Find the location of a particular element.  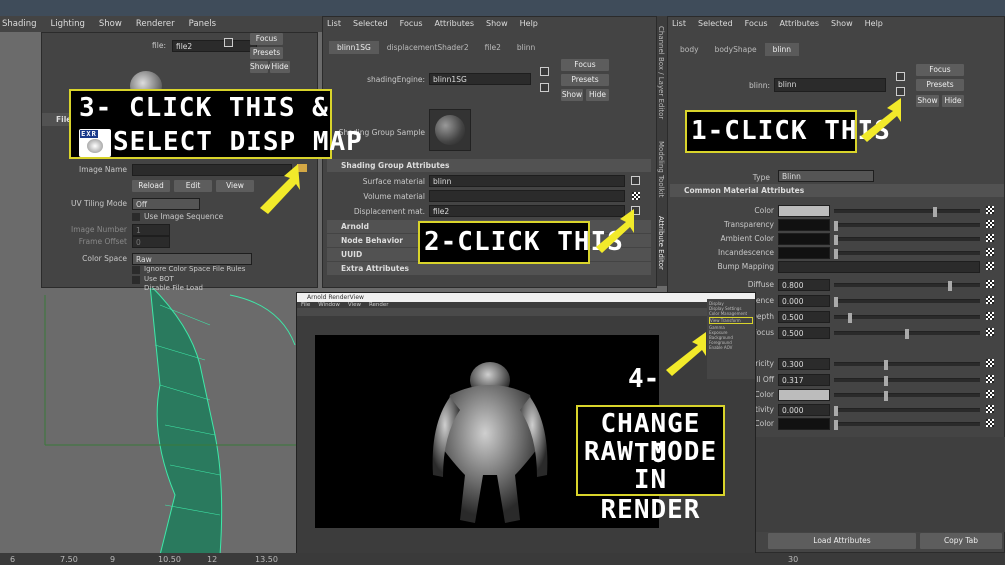

sg-presets-button: Presets is located at coordinates (585, 80).